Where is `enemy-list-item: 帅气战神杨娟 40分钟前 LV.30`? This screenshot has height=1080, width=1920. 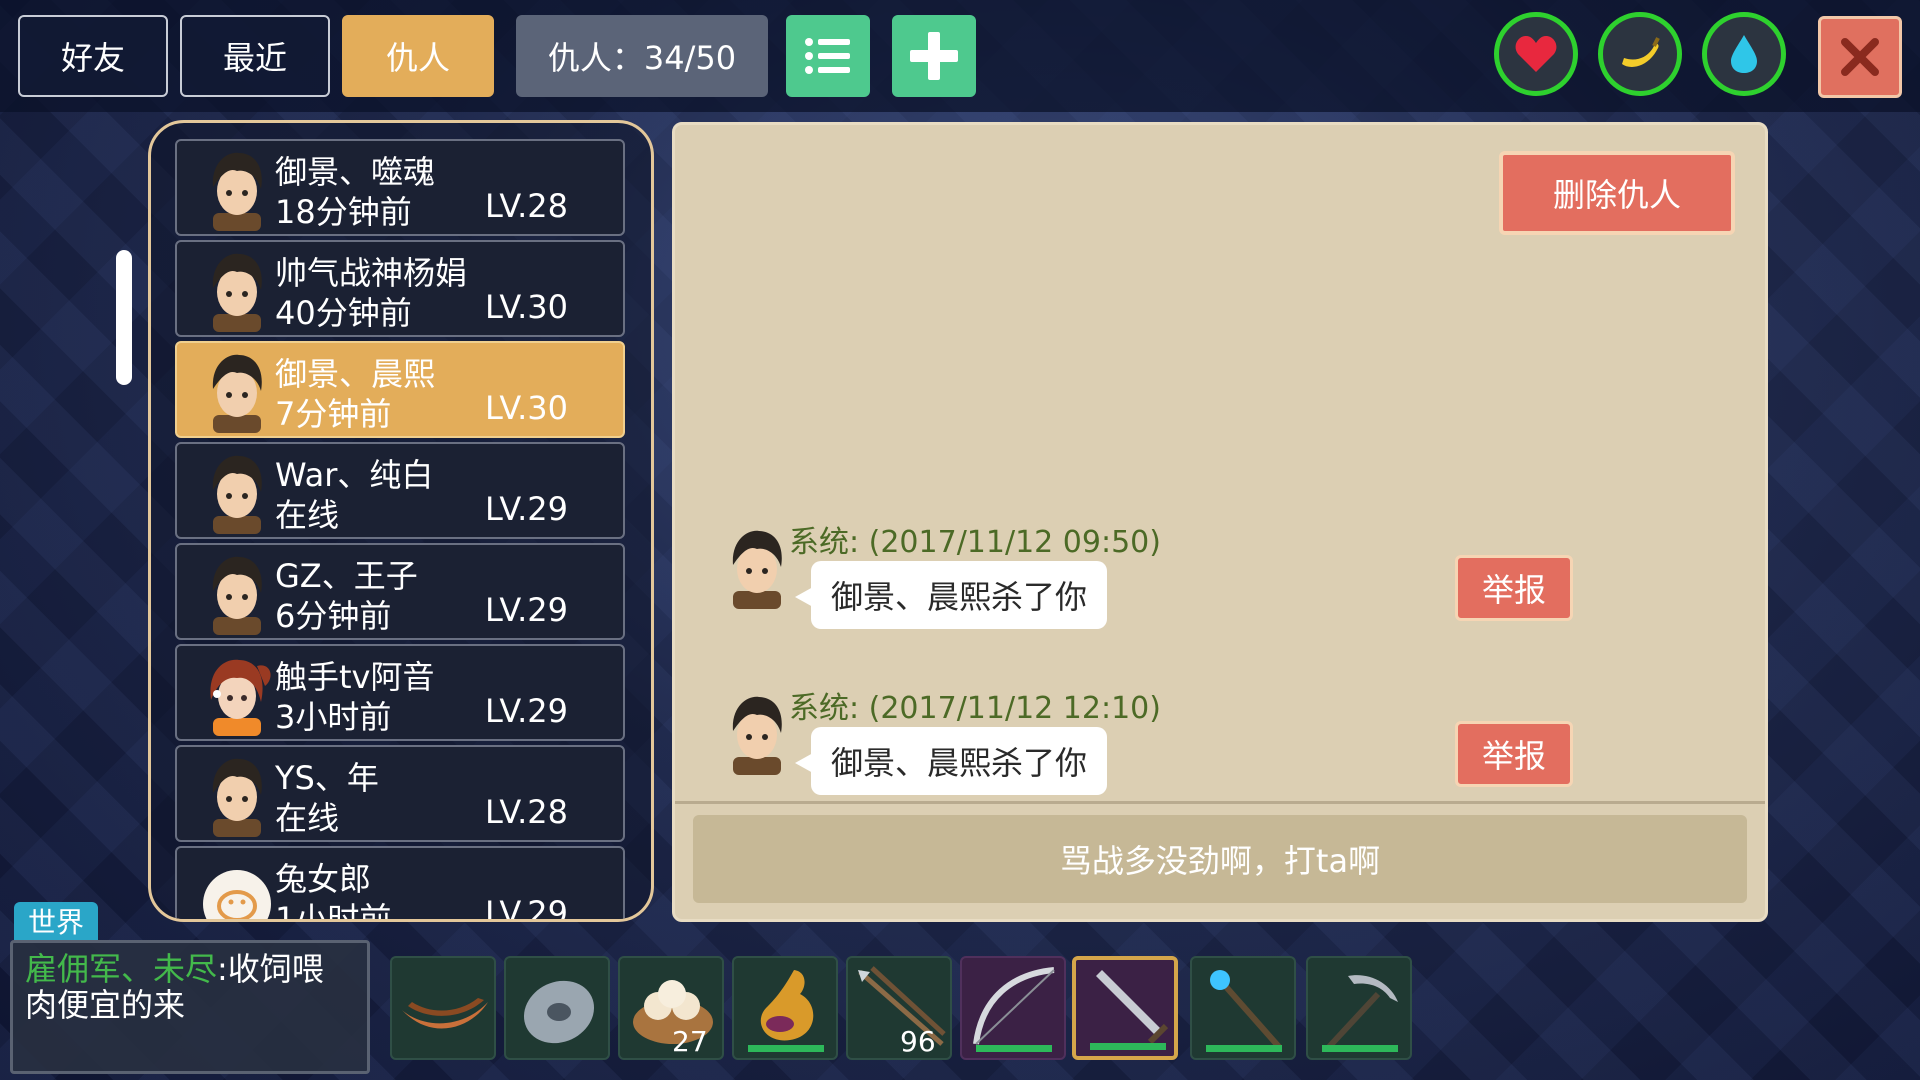 enemy-list-item: 帅气战神杨娟 40分钟前 LV.30 is located at coordinates (400, 288).